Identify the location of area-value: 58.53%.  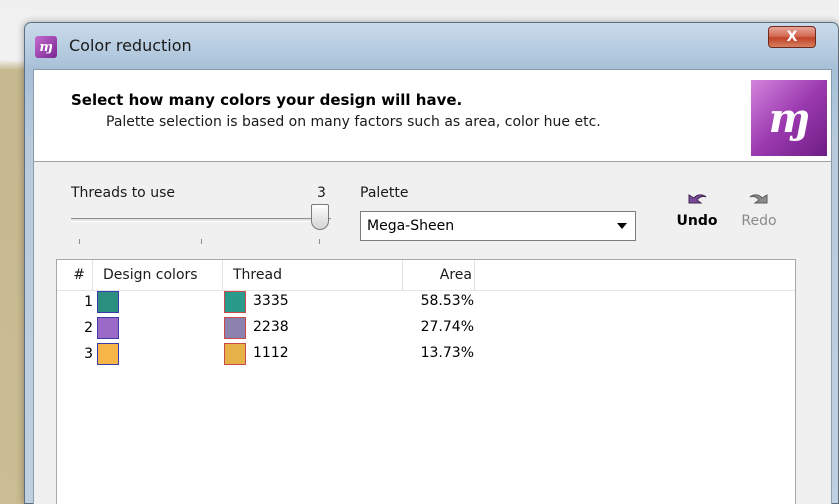
(447, 301).